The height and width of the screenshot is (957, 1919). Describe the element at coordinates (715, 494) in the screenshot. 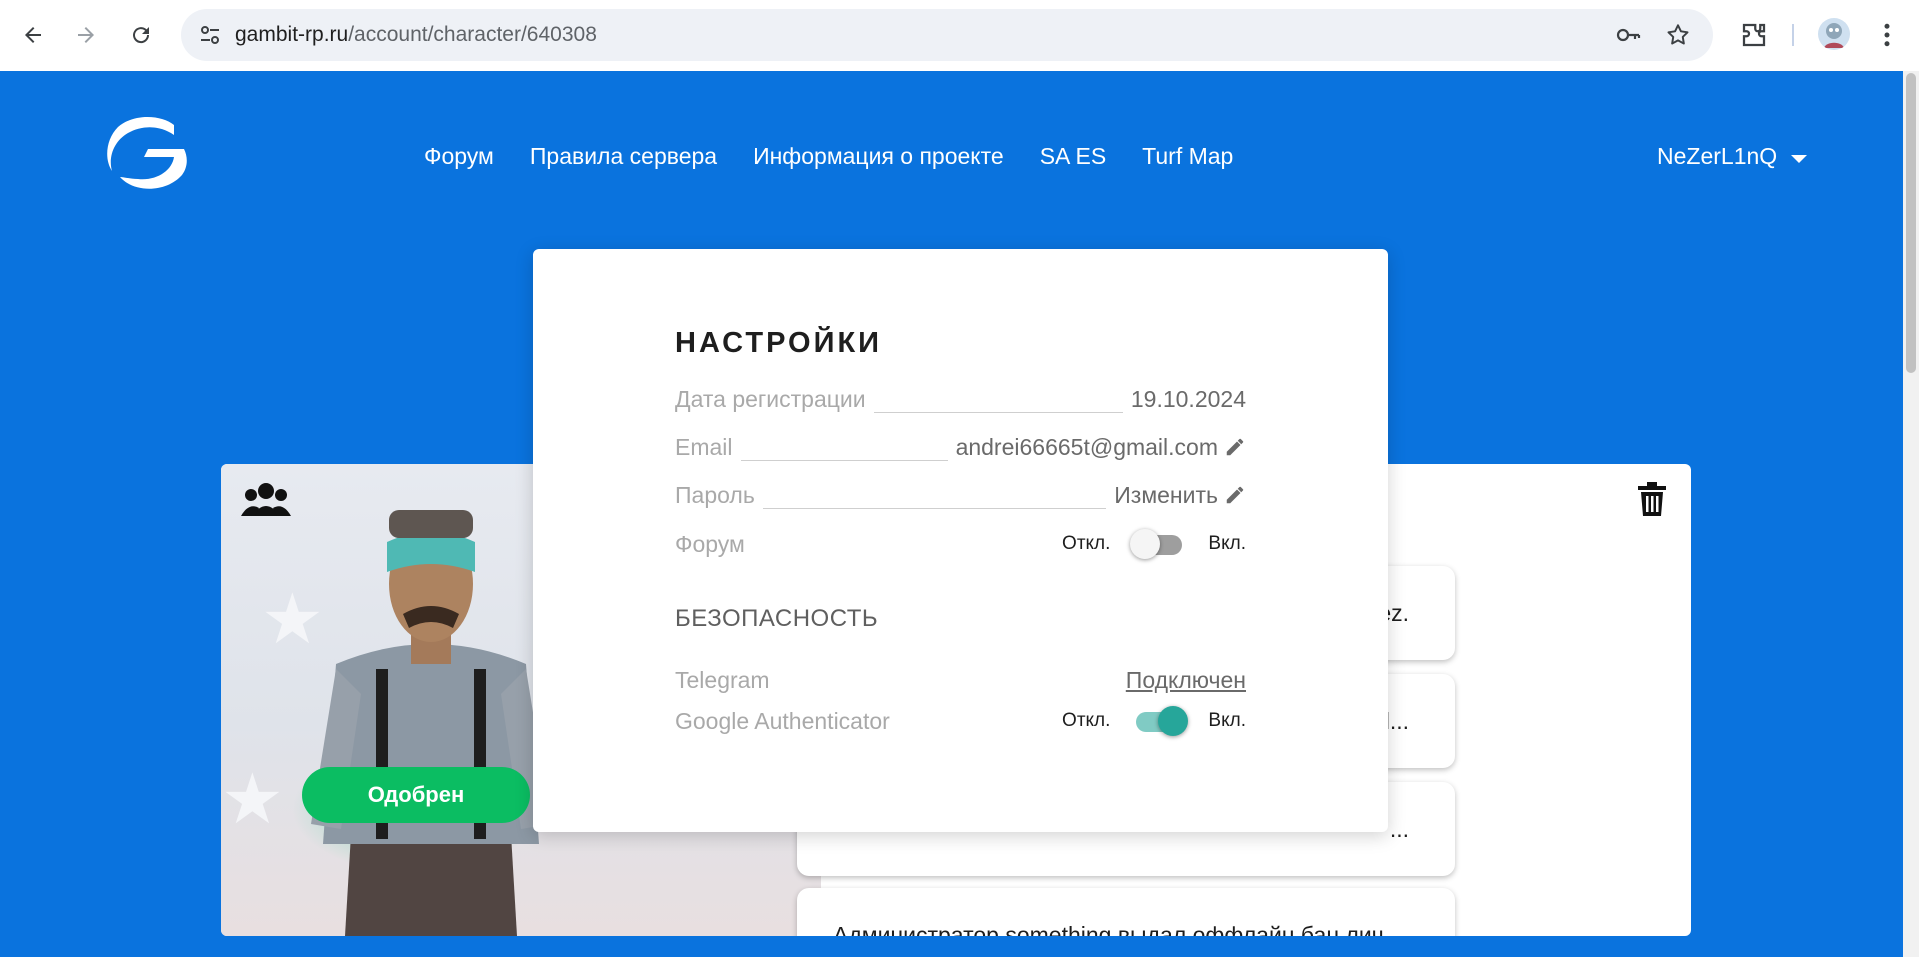

I see `password-label: Пароль` at that location.